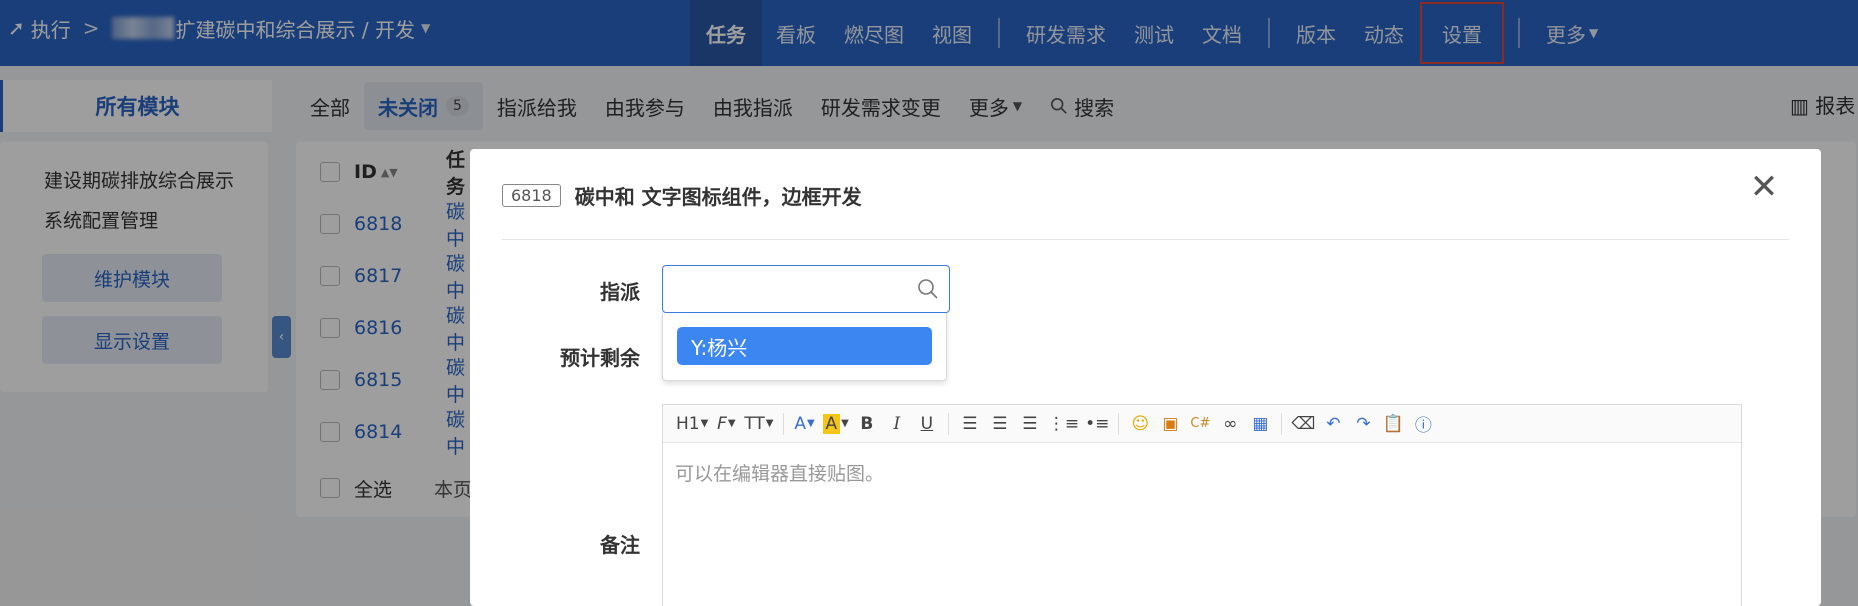  Describe the element at coordinates (1230, 424) in the screenshot. I see `link-icon: ∞` at that location.